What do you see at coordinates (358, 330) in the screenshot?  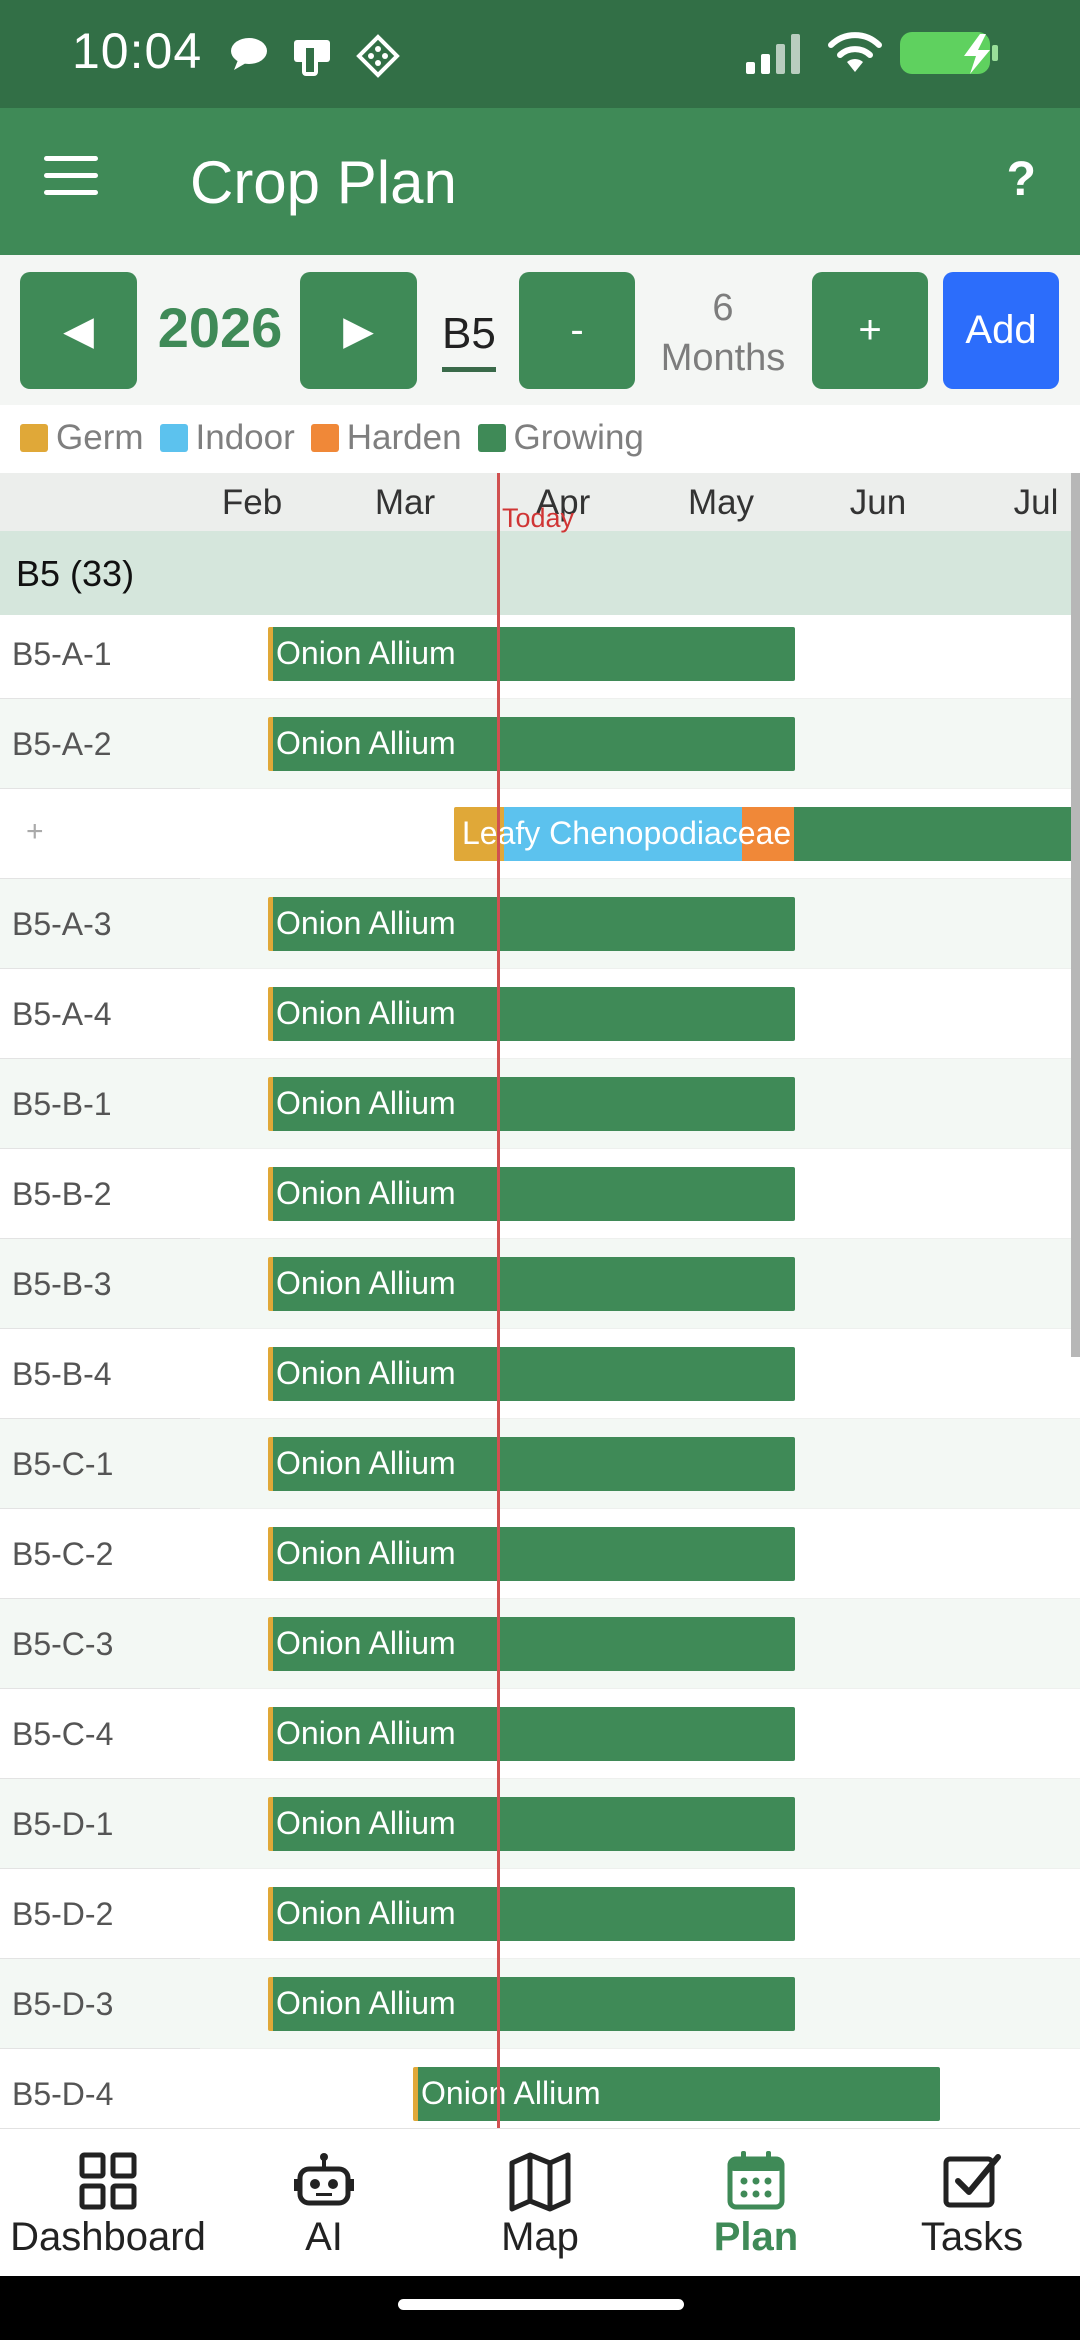 I see `next-year-button: ▶` at bounding box center [358, 330].